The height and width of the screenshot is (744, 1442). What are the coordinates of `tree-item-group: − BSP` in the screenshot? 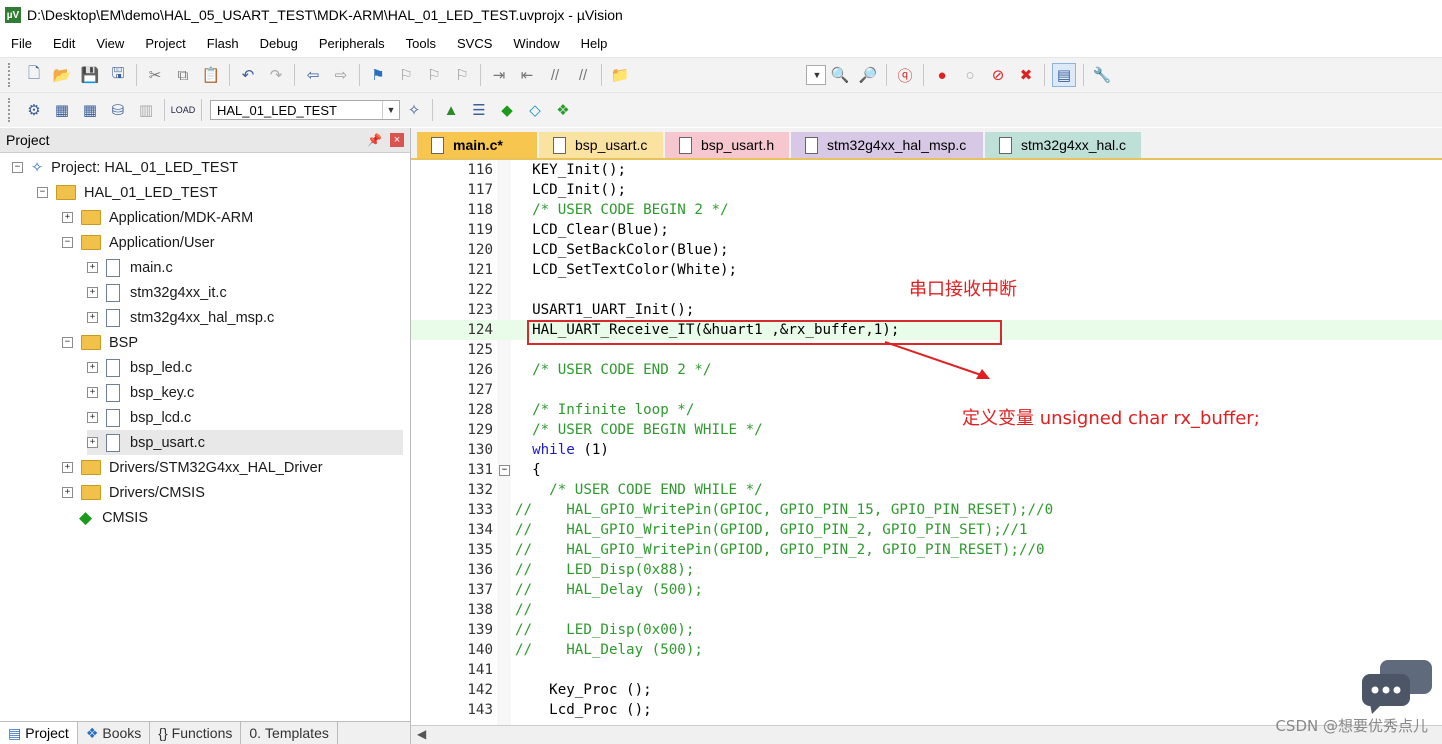 It's located at (100, 342).